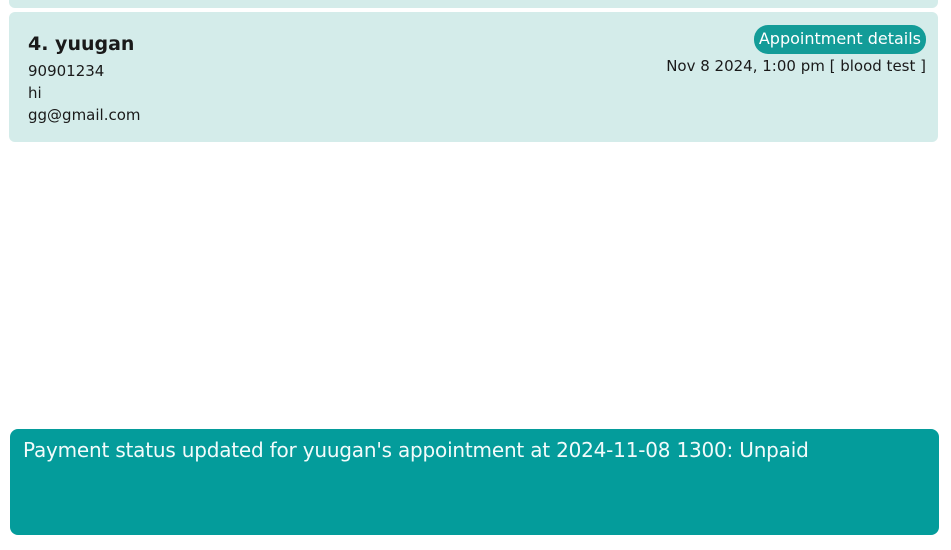 This screenshot has width=951, height=550. What do you see at coordinates (81, 44) in the screenshot?
I see `person-name: 4. yuugan` at bounding box center [81, 44].